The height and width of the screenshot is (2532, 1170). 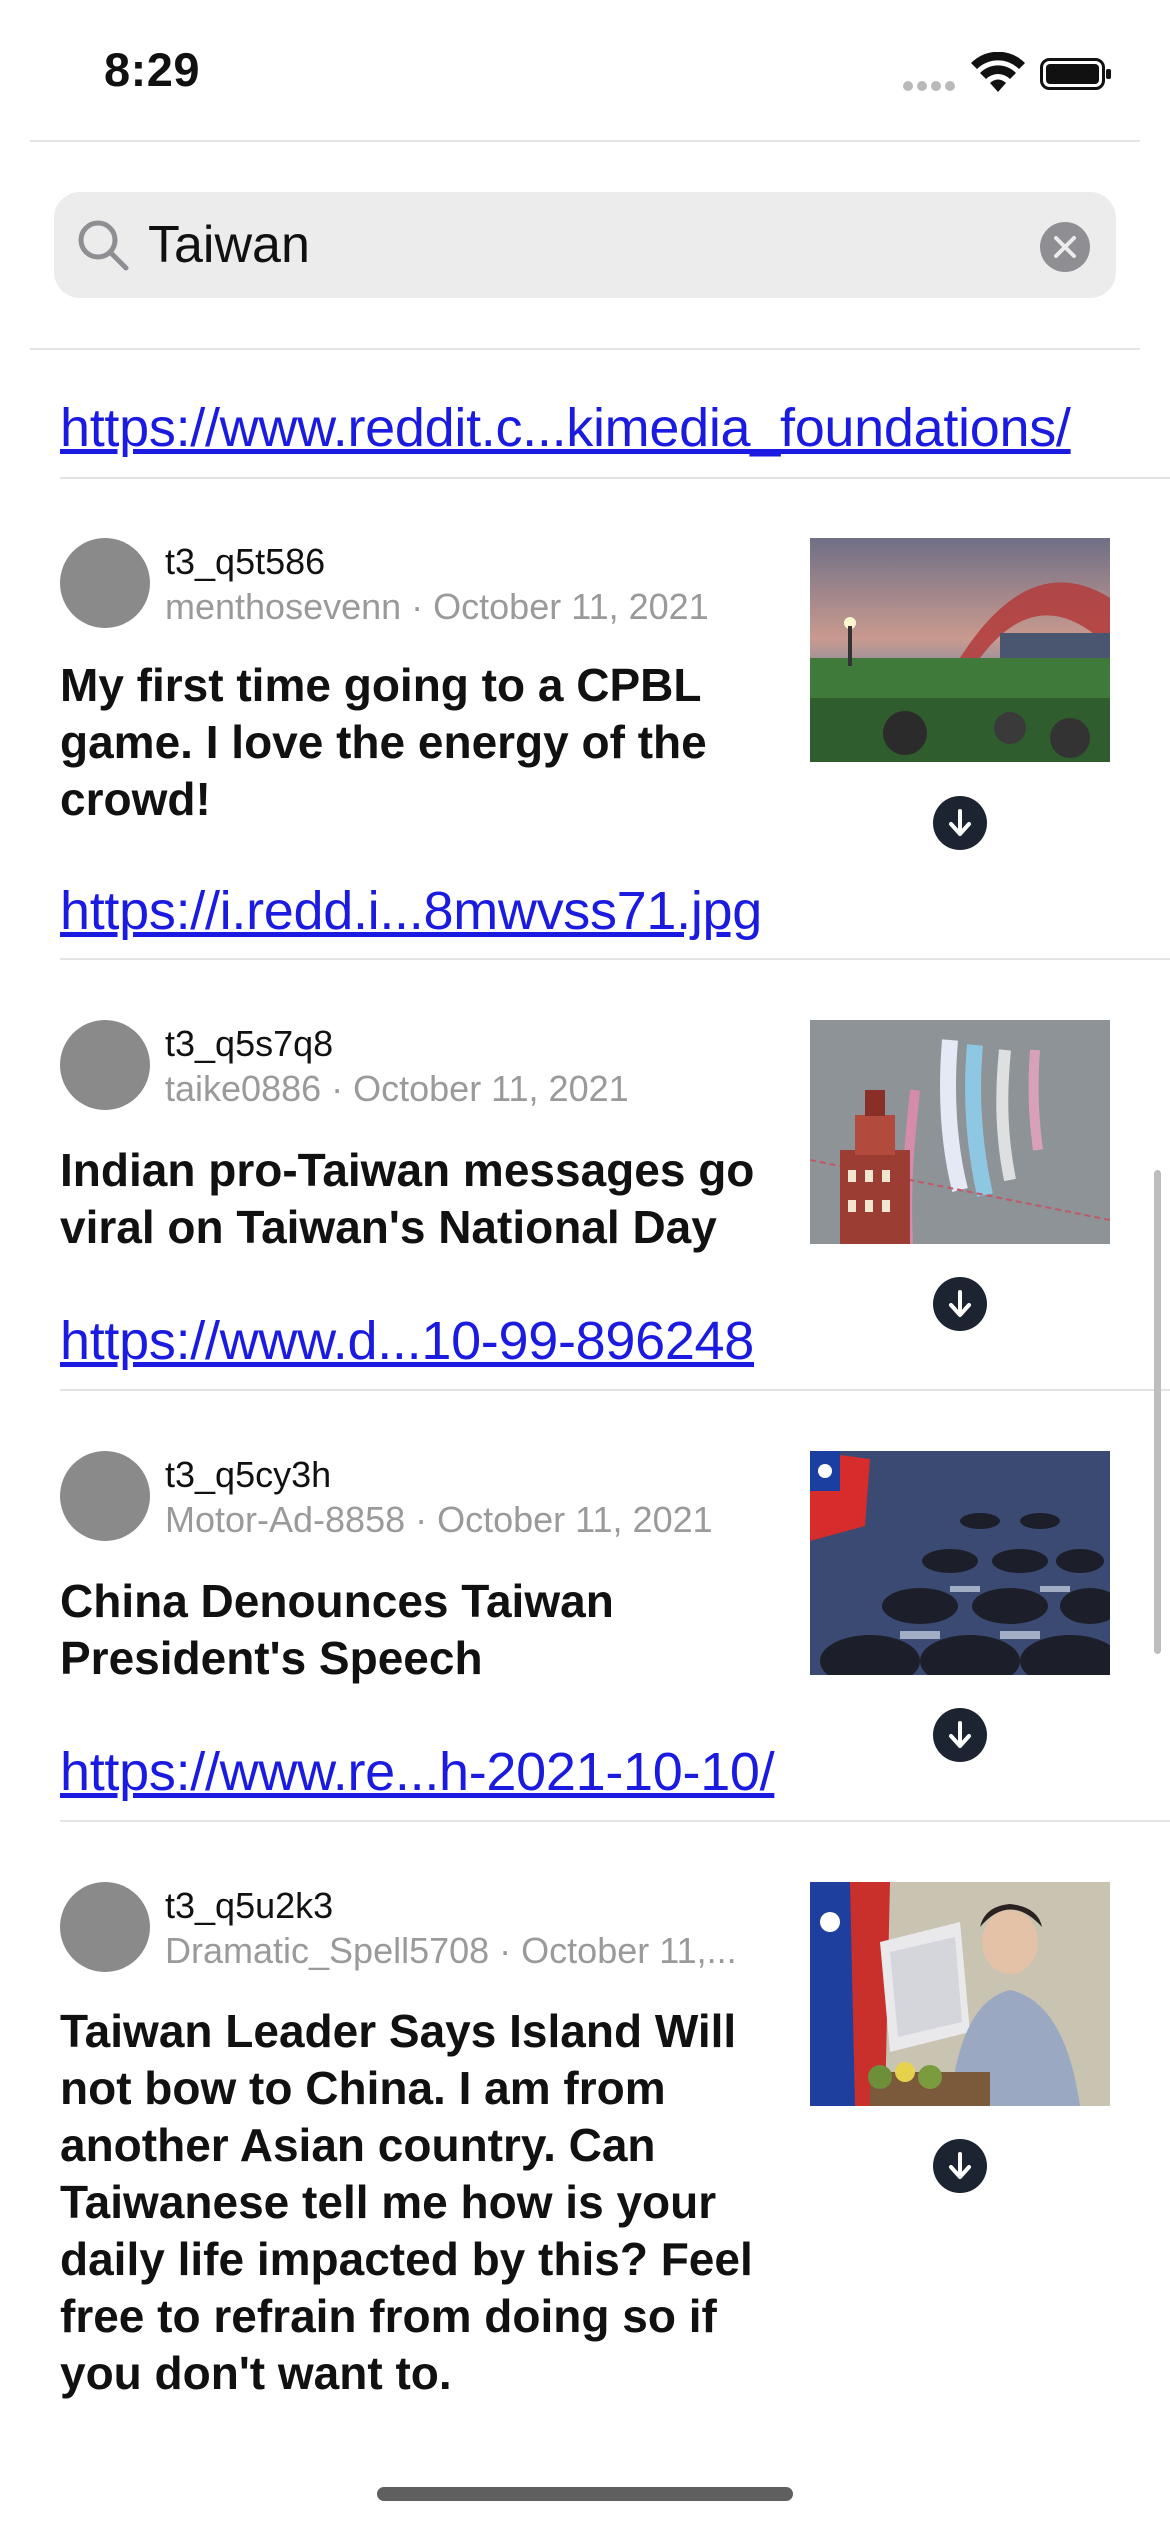 What do you see at coordinates (998, 72) in the screenshot?
I see `wifi-icon` at bounding box center [998, 72].